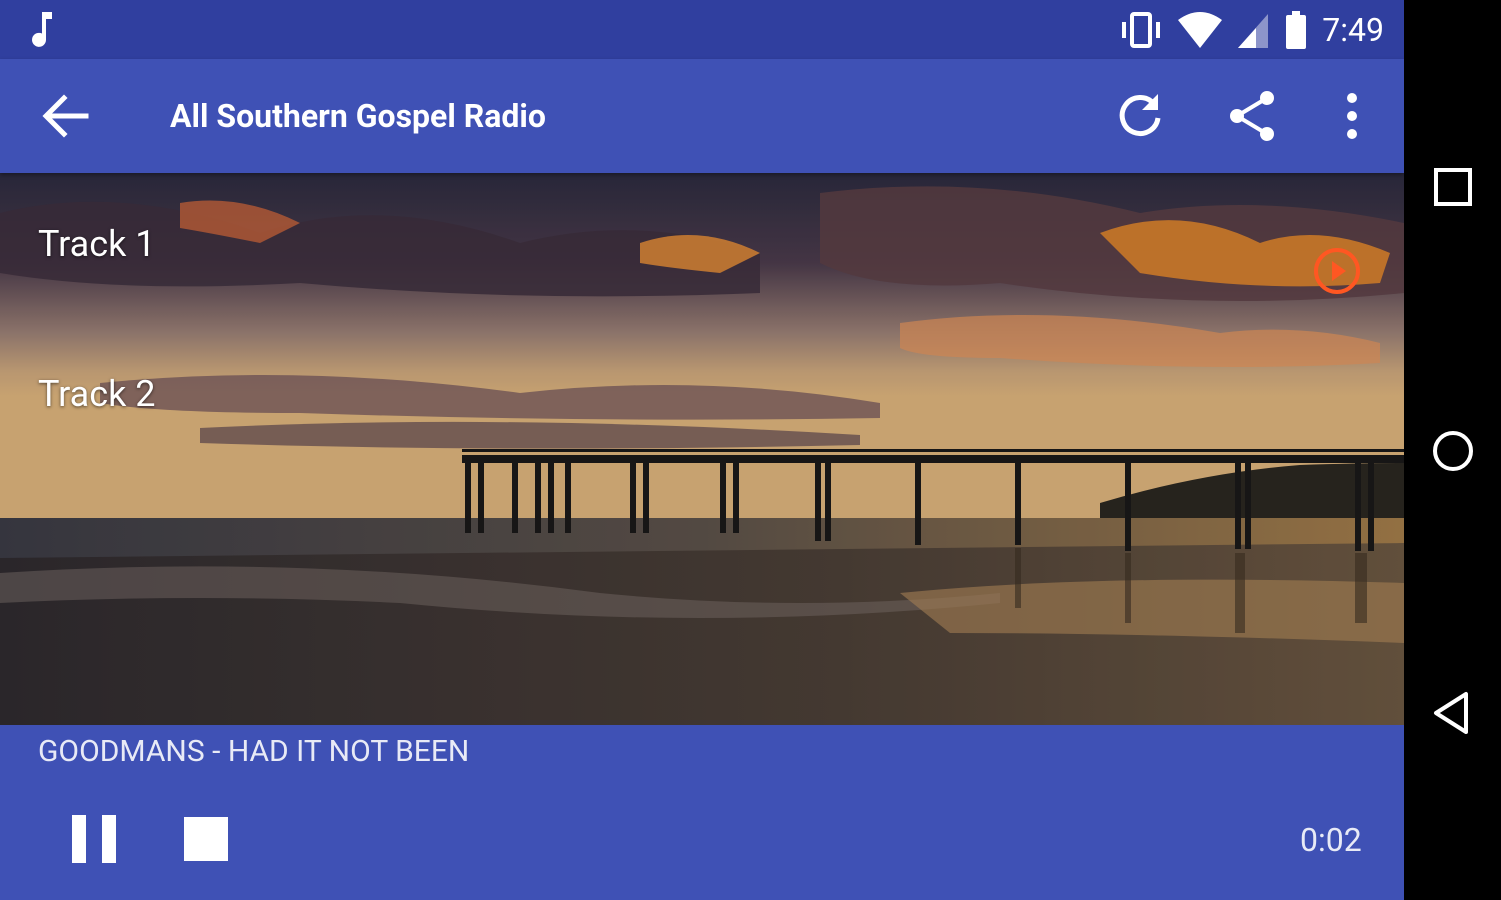 The width and height of the screenshot is (1501, 900). Describe the element at coordinates (1141, 30) in the screenshot. I see `vibrate-icon` at that location.